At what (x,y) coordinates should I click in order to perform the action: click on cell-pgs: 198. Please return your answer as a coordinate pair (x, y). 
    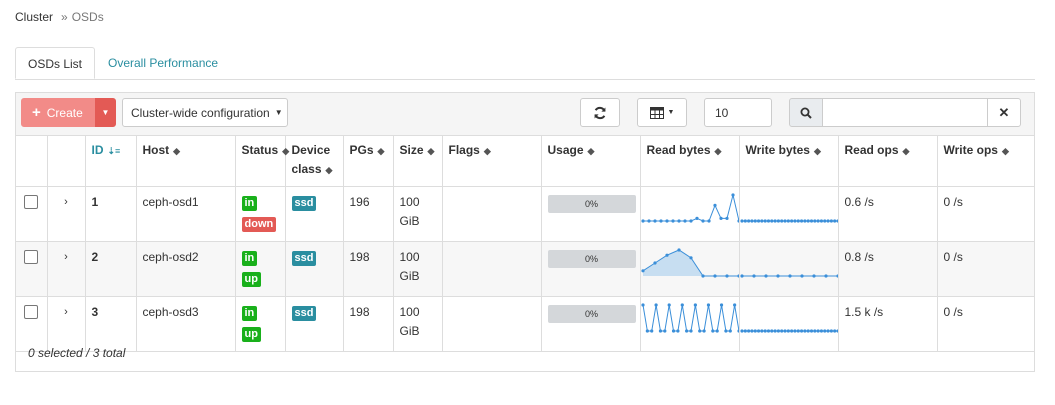
    Looking at the image, I should click on (368, 269).